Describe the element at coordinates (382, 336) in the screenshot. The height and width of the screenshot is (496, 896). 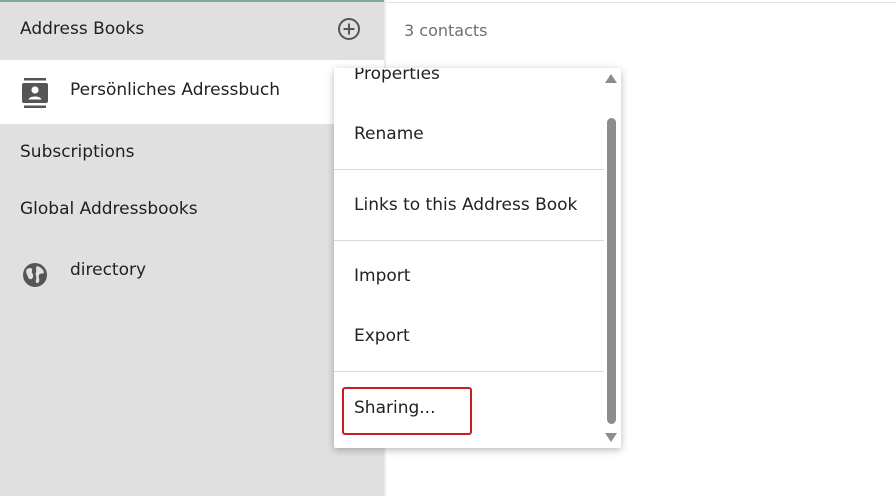
I see `menu-item-export: Export` at that location.